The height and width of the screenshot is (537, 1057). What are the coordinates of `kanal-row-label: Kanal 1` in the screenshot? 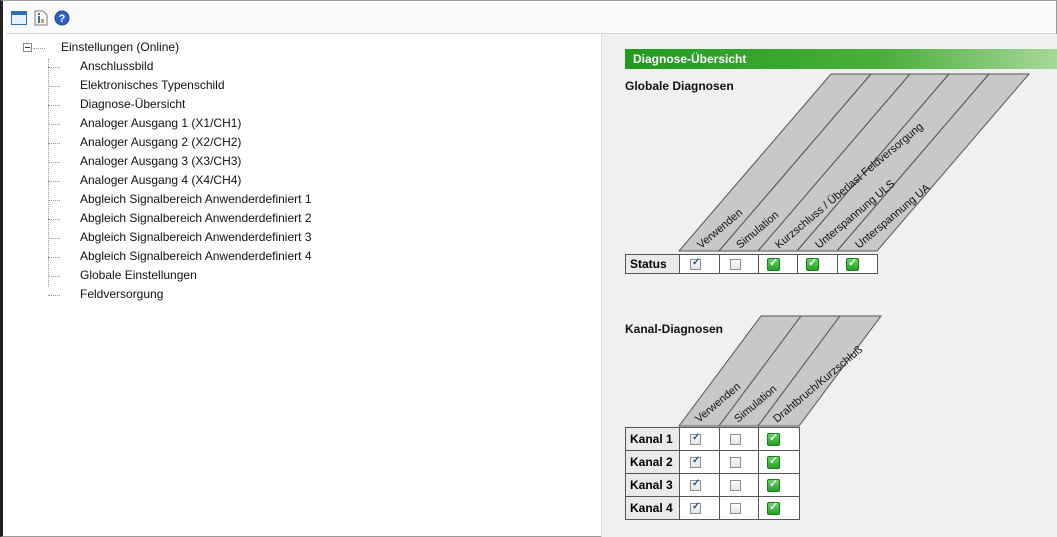 It's located at (652, 439).